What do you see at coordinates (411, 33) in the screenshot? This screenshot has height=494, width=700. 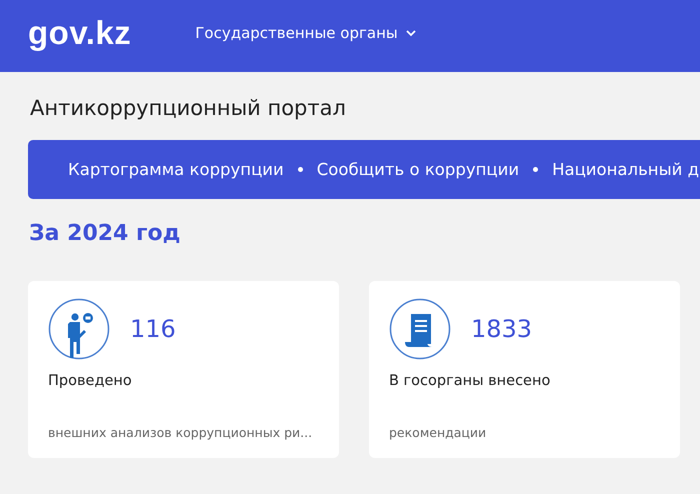 I see `chevron-down-icon` at bounding box center [411, 33].